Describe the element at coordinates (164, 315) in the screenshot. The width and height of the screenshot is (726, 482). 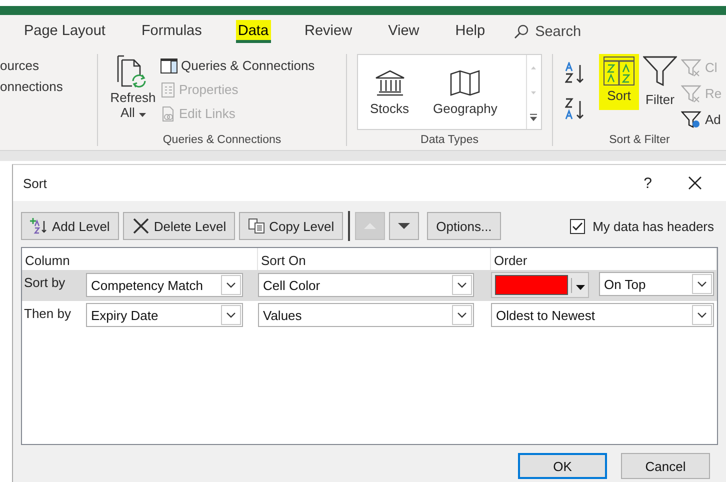
I see `column-dropdown: Expiry Date` at that location.